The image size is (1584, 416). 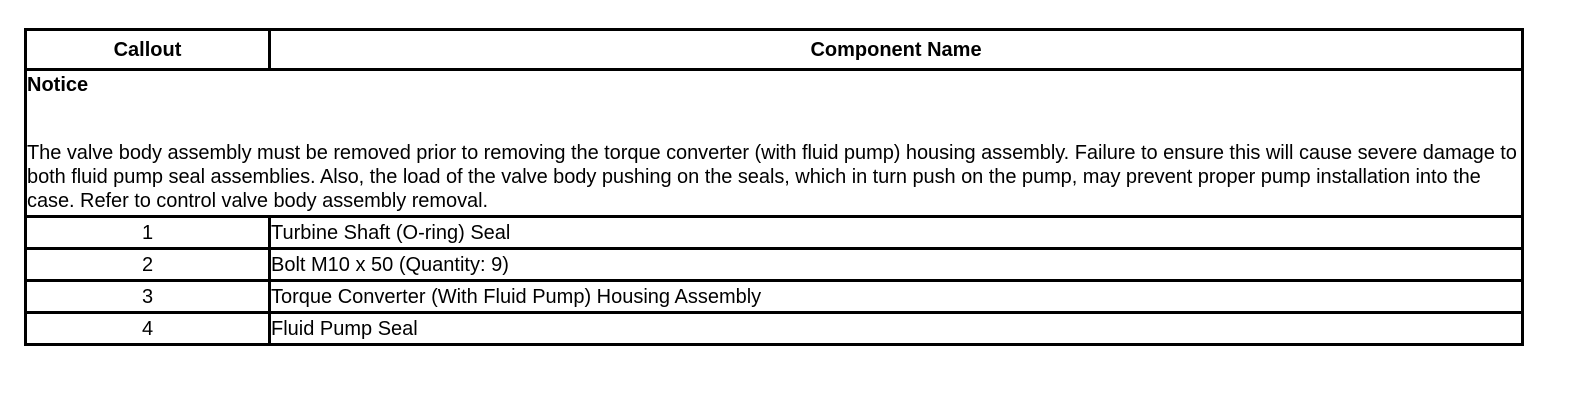 I want to click on callout-cell: 4, so click(x=147, y=328).